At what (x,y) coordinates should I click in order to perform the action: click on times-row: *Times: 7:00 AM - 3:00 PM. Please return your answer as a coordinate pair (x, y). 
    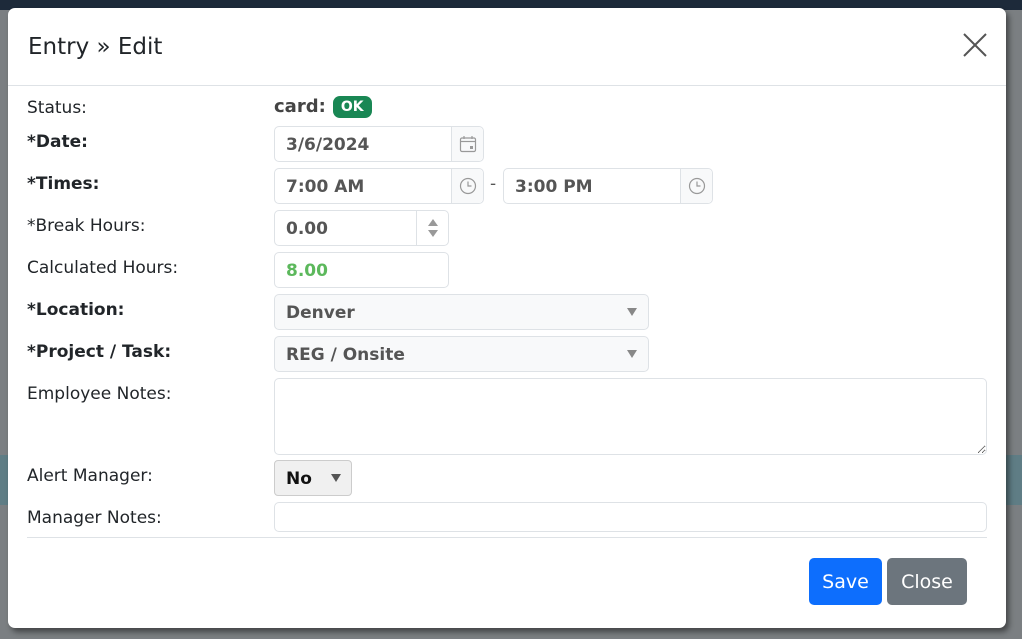
    Looking at the image, I should click on (507, 186).